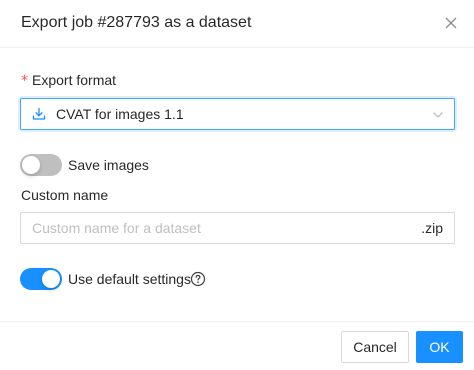 This screenshot has height=370, width=474. I want to click on use-default-settings-label: Use default settings, so click(129, 279).